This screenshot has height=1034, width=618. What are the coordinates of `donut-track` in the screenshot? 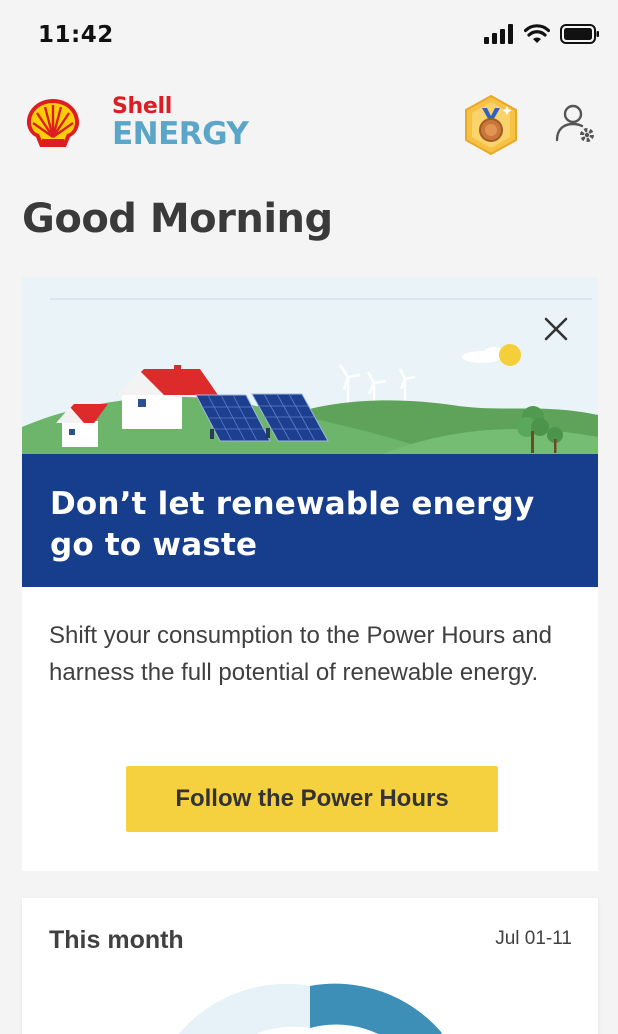 It's located at (244, 1009).